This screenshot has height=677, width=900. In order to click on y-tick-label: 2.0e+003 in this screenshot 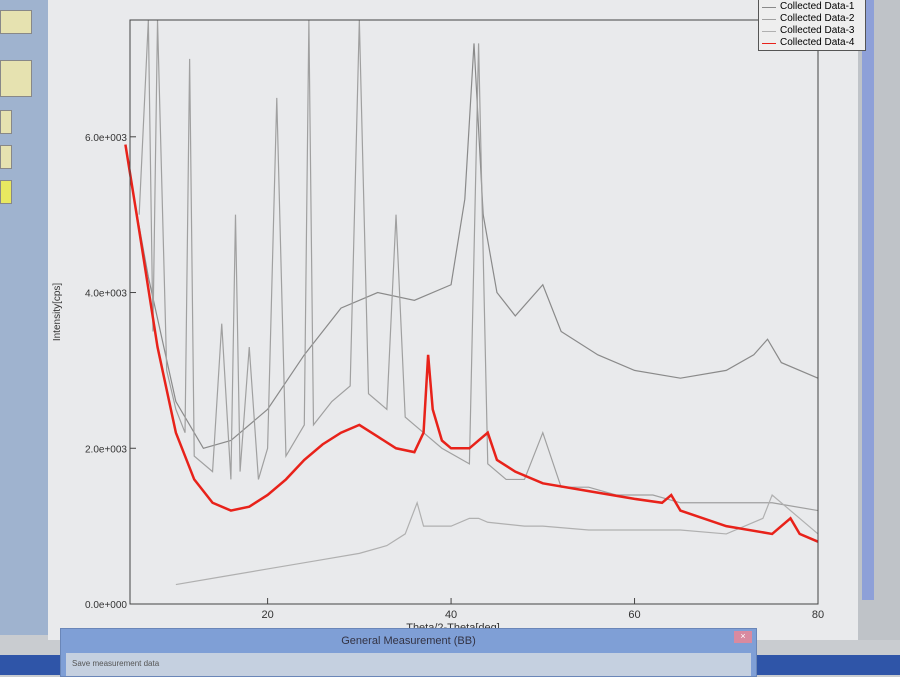, I will do `click(106, 449)`.